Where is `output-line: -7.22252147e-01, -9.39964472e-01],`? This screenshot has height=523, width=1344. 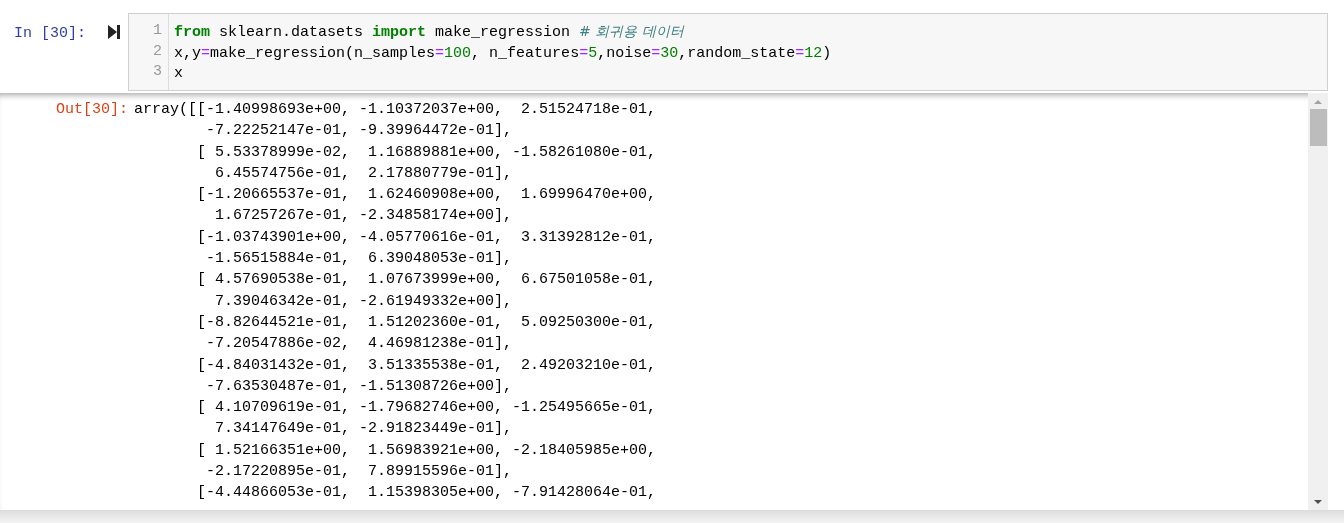 output-line: -7.22252147e-01, -9.39964472e-01], is located at coordinates (359, 131).